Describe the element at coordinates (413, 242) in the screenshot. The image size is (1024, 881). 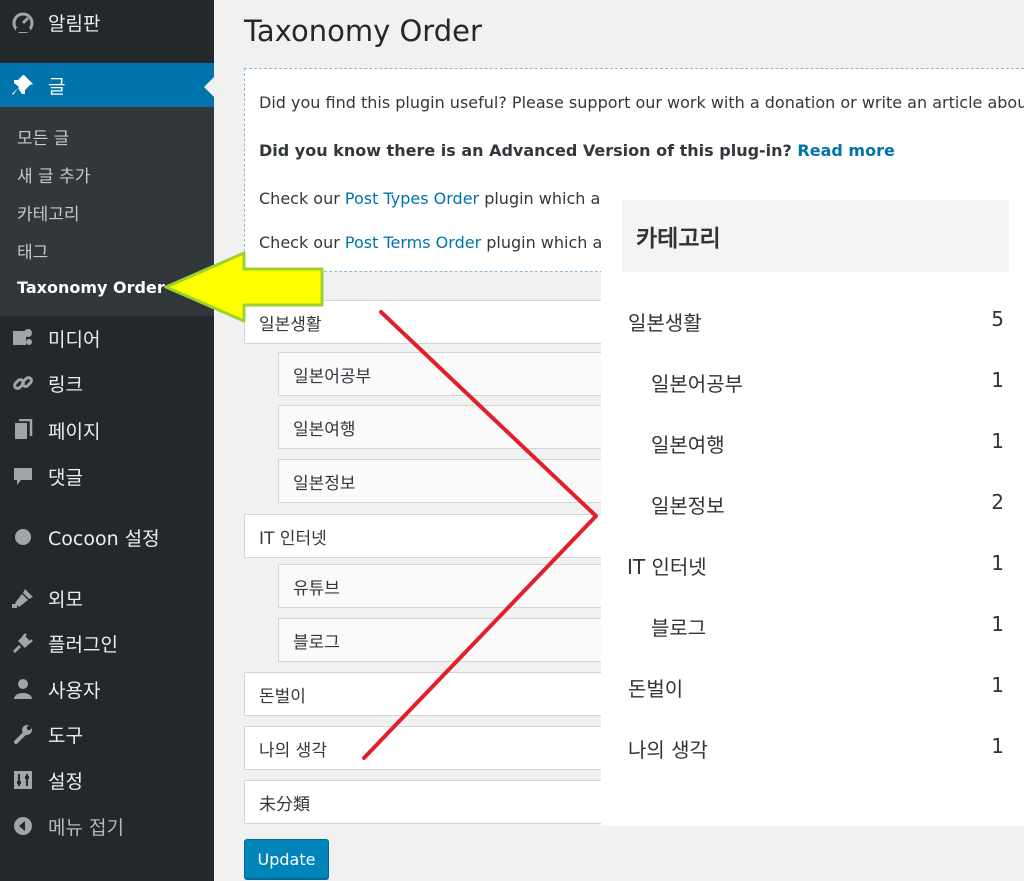
I see `post-terms-order-link: Post Terms Order` at that location.